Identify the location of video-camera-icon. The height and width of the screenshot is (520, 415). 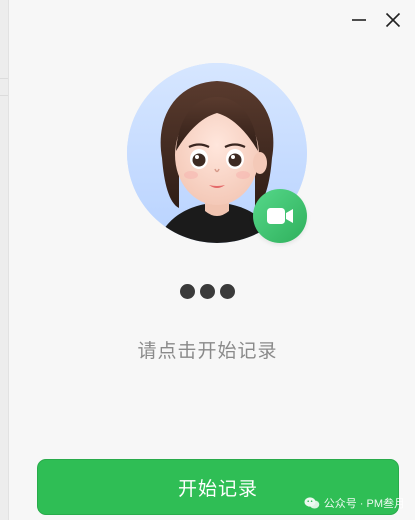
(280, 216).